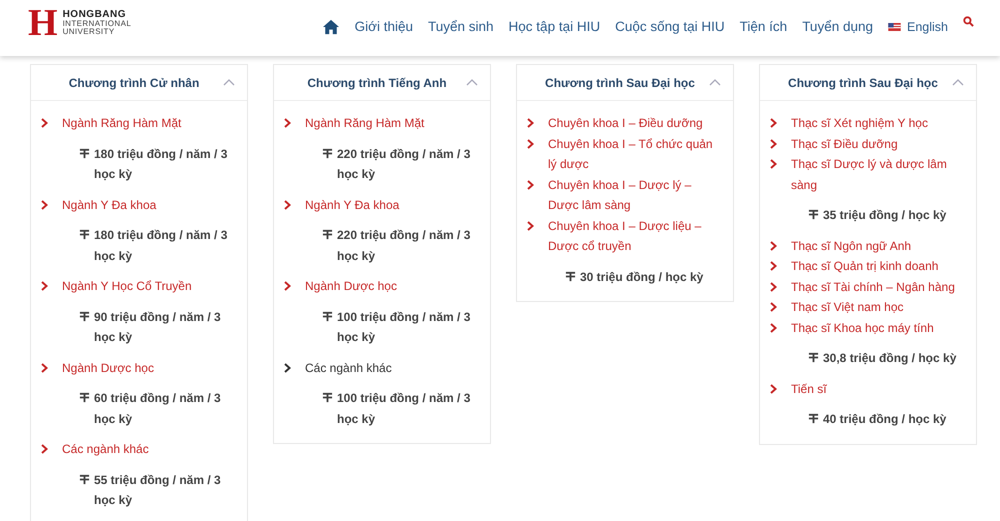 This screenshot has width=1000, height=521. What do you see at coordinates (642, 277) in the screenshot?
I see `tuition-text: 30 triệu đồng / học kỳ` at bounding box center [642, 277].